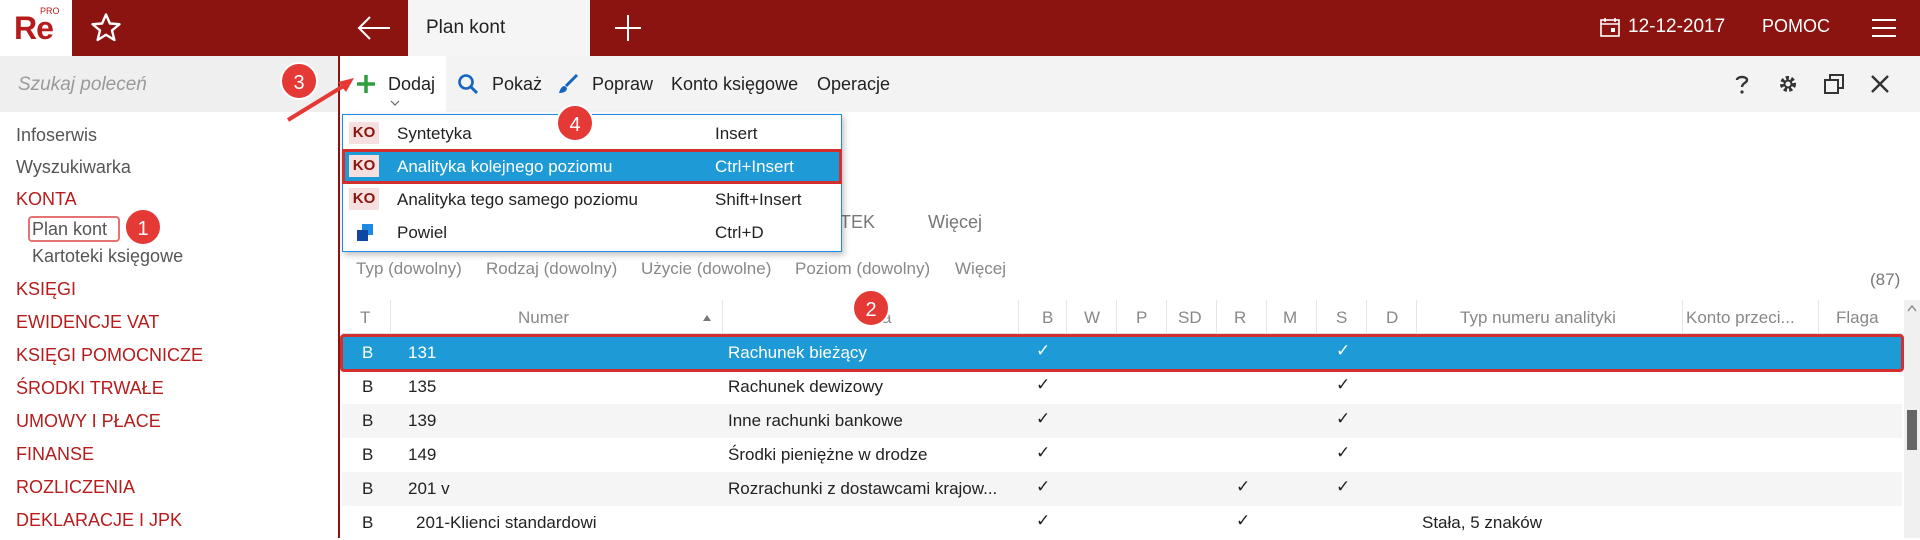 This screenshot has height=540, width=1920. What do you see at coordinates (815, 420) in the screenshot?
I see `cell-nazwa: Inne rachunki bankowe` at bounding box center [815, 420].